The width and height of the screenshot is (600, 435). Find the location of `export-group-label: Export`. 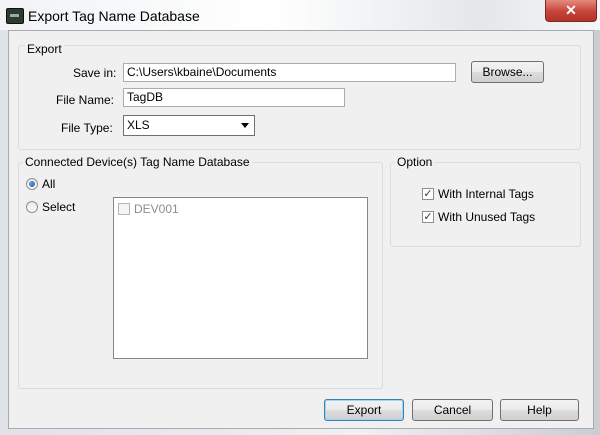

export-group-label: Export is located at coordinates (44, 49).